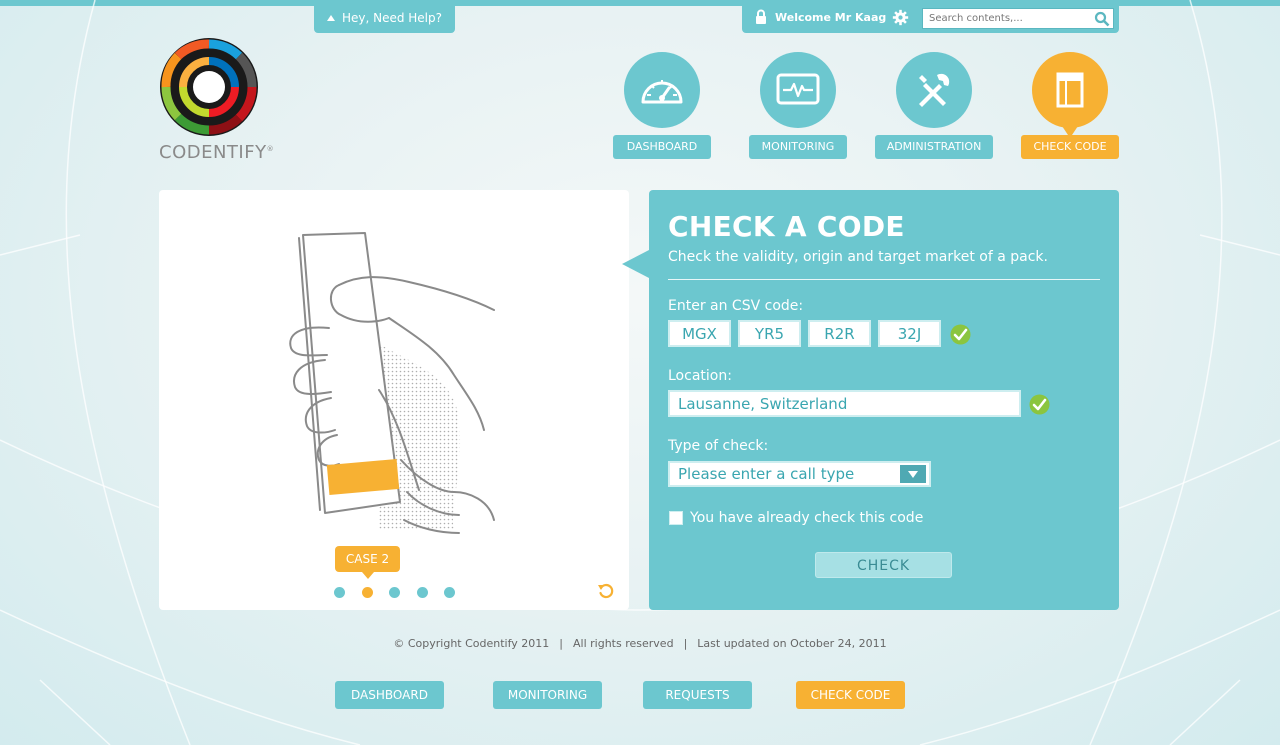 The width and height of the screenshot is (1280, 745). Describe the element at coordinates (761, 16) in the screenshot. I see `lock-icon` at that location.